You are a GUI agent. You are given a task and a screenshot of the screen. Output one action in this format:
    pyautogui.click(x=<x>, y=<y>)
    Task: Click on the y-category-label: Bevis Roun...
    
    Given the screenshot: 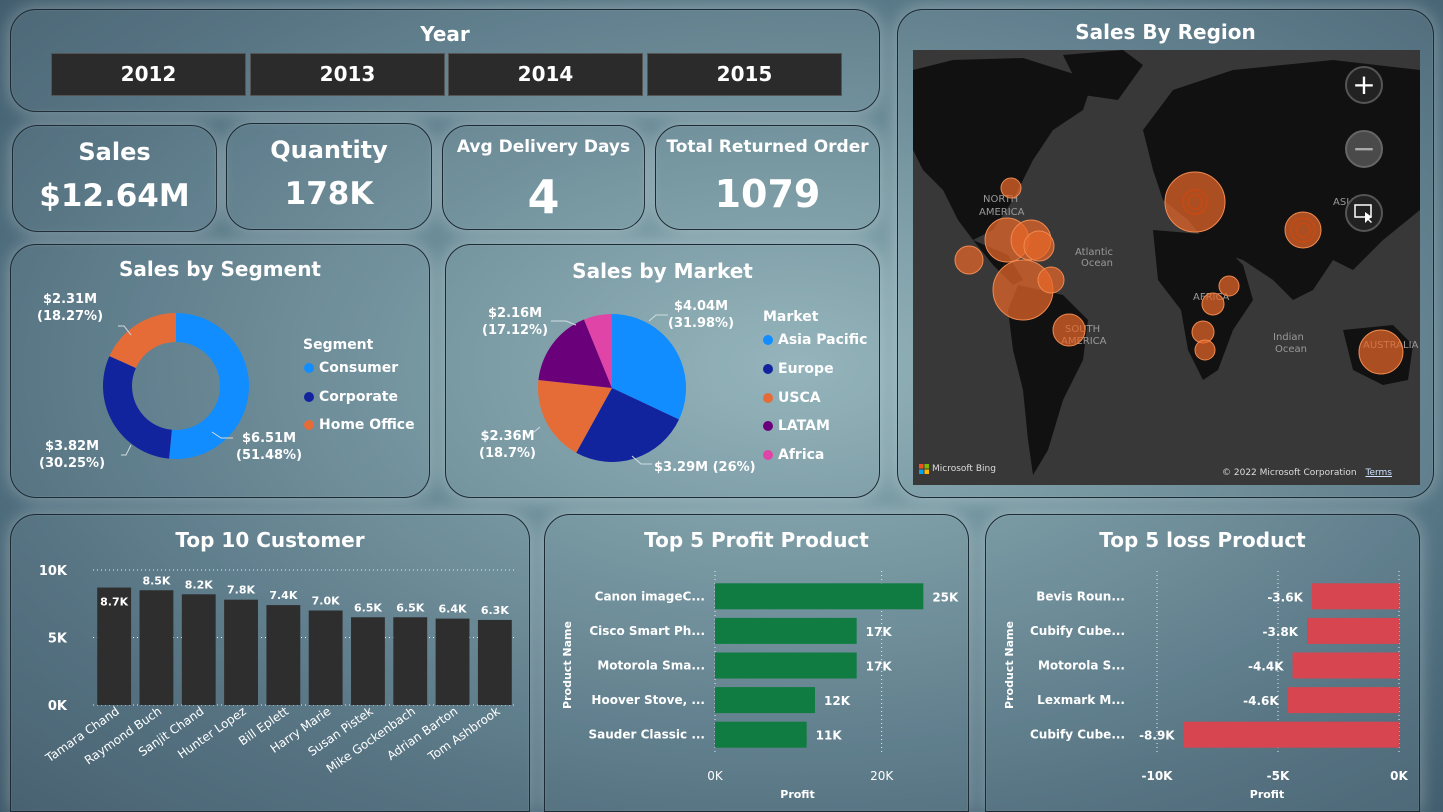 What is the action you would take?
    pyautogui.click(x=1080, y=596)
    